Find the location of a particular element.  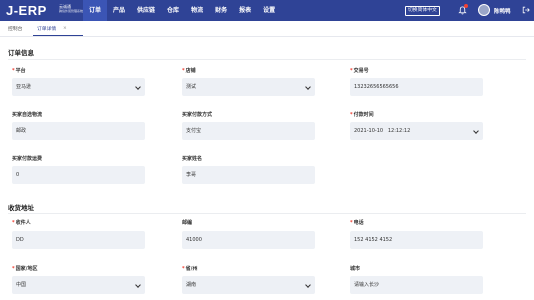

label-trade-no-text: 交易号 is located at coordinates (361, 71).